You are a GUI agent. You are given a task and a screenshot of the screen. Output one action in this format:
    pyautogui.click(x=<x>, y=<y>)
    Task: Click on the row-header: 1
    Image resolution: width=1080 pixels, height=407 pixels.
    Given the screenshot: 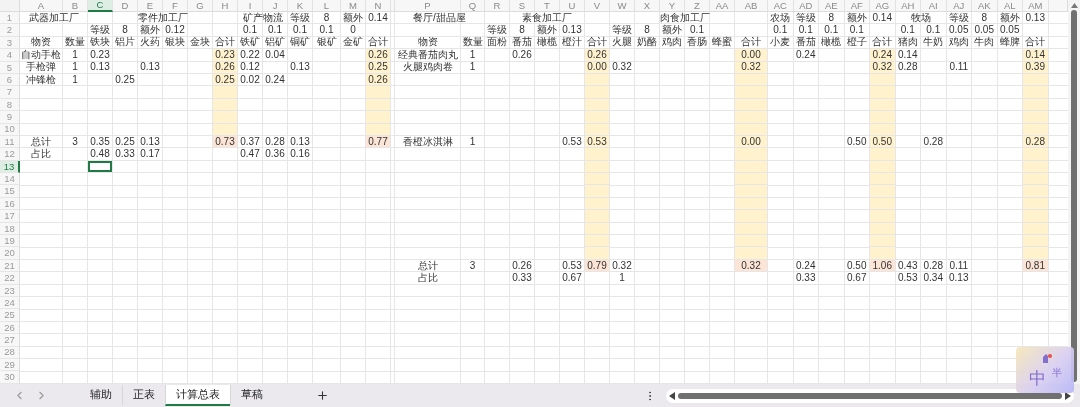 What is the action you would take?
    pyautogui.click(x=10, y=18)
    